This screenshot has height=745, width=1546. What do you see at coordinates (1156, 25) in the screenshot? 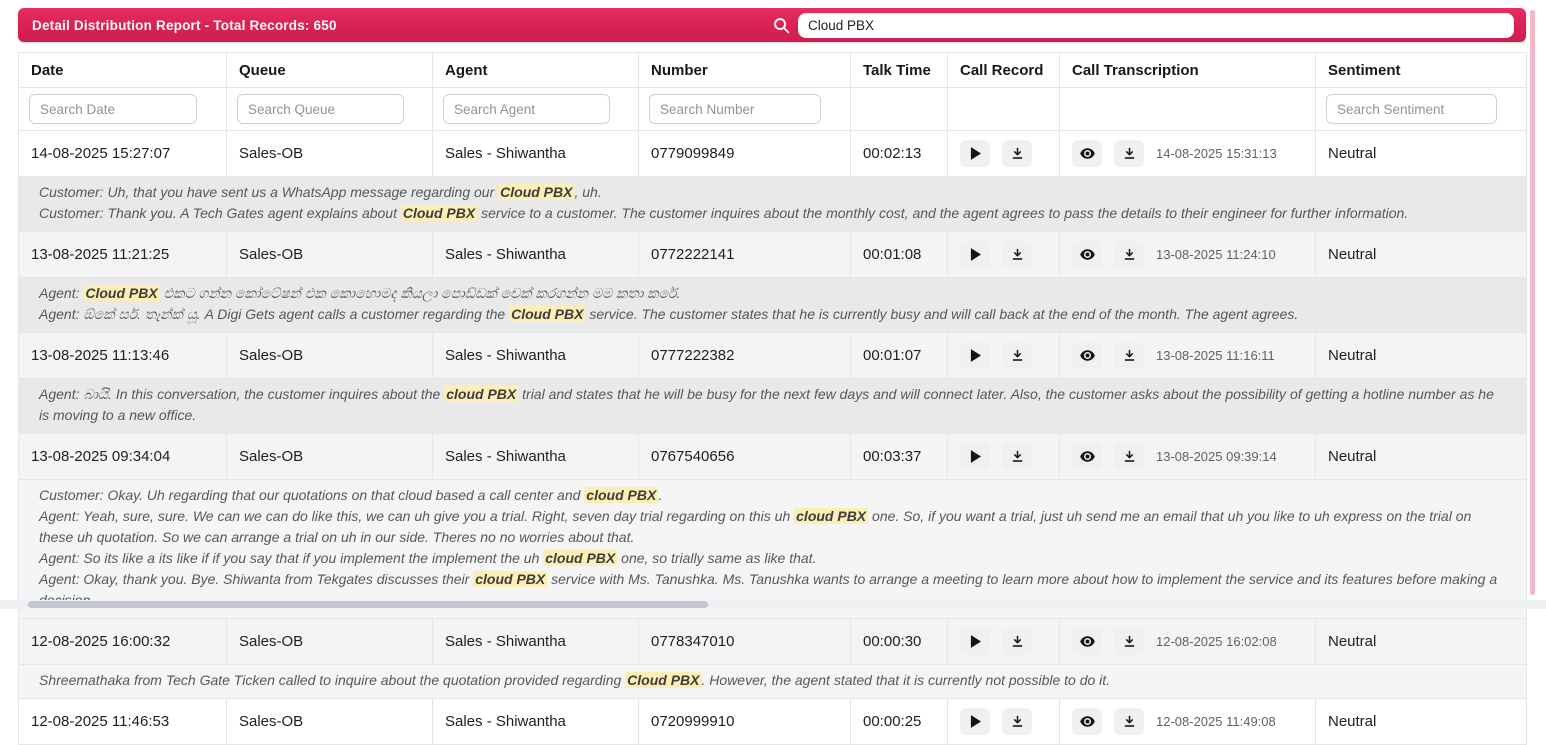
I see `global-search-input` at bounding box center [1156, 25].